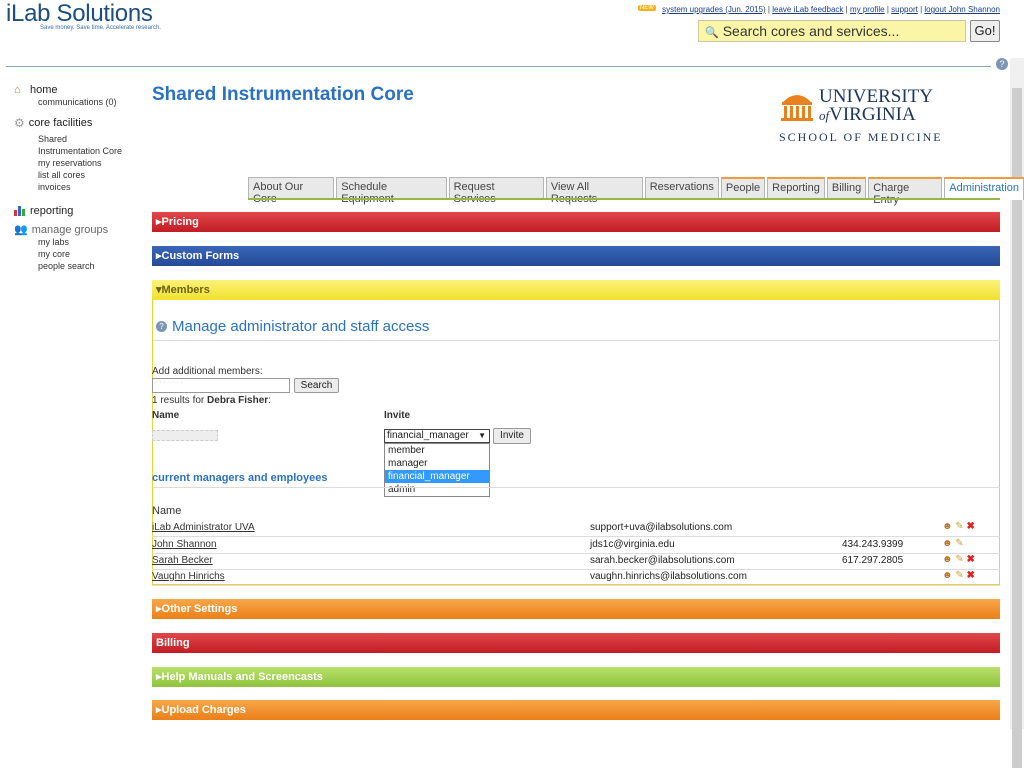  Describe the element at coordinates (632, 544) in the screenshot. I see `member-email: jds1c@virginia.edu` at that location.